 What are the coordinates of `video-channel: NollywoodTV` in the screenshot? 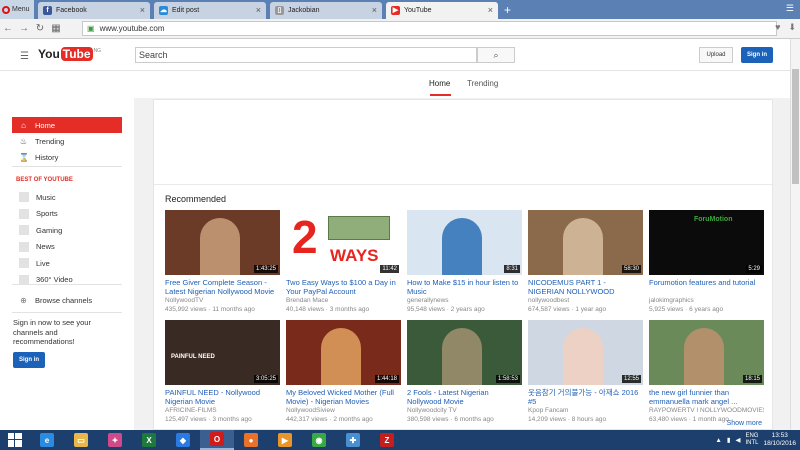 It's located at (222, 300).